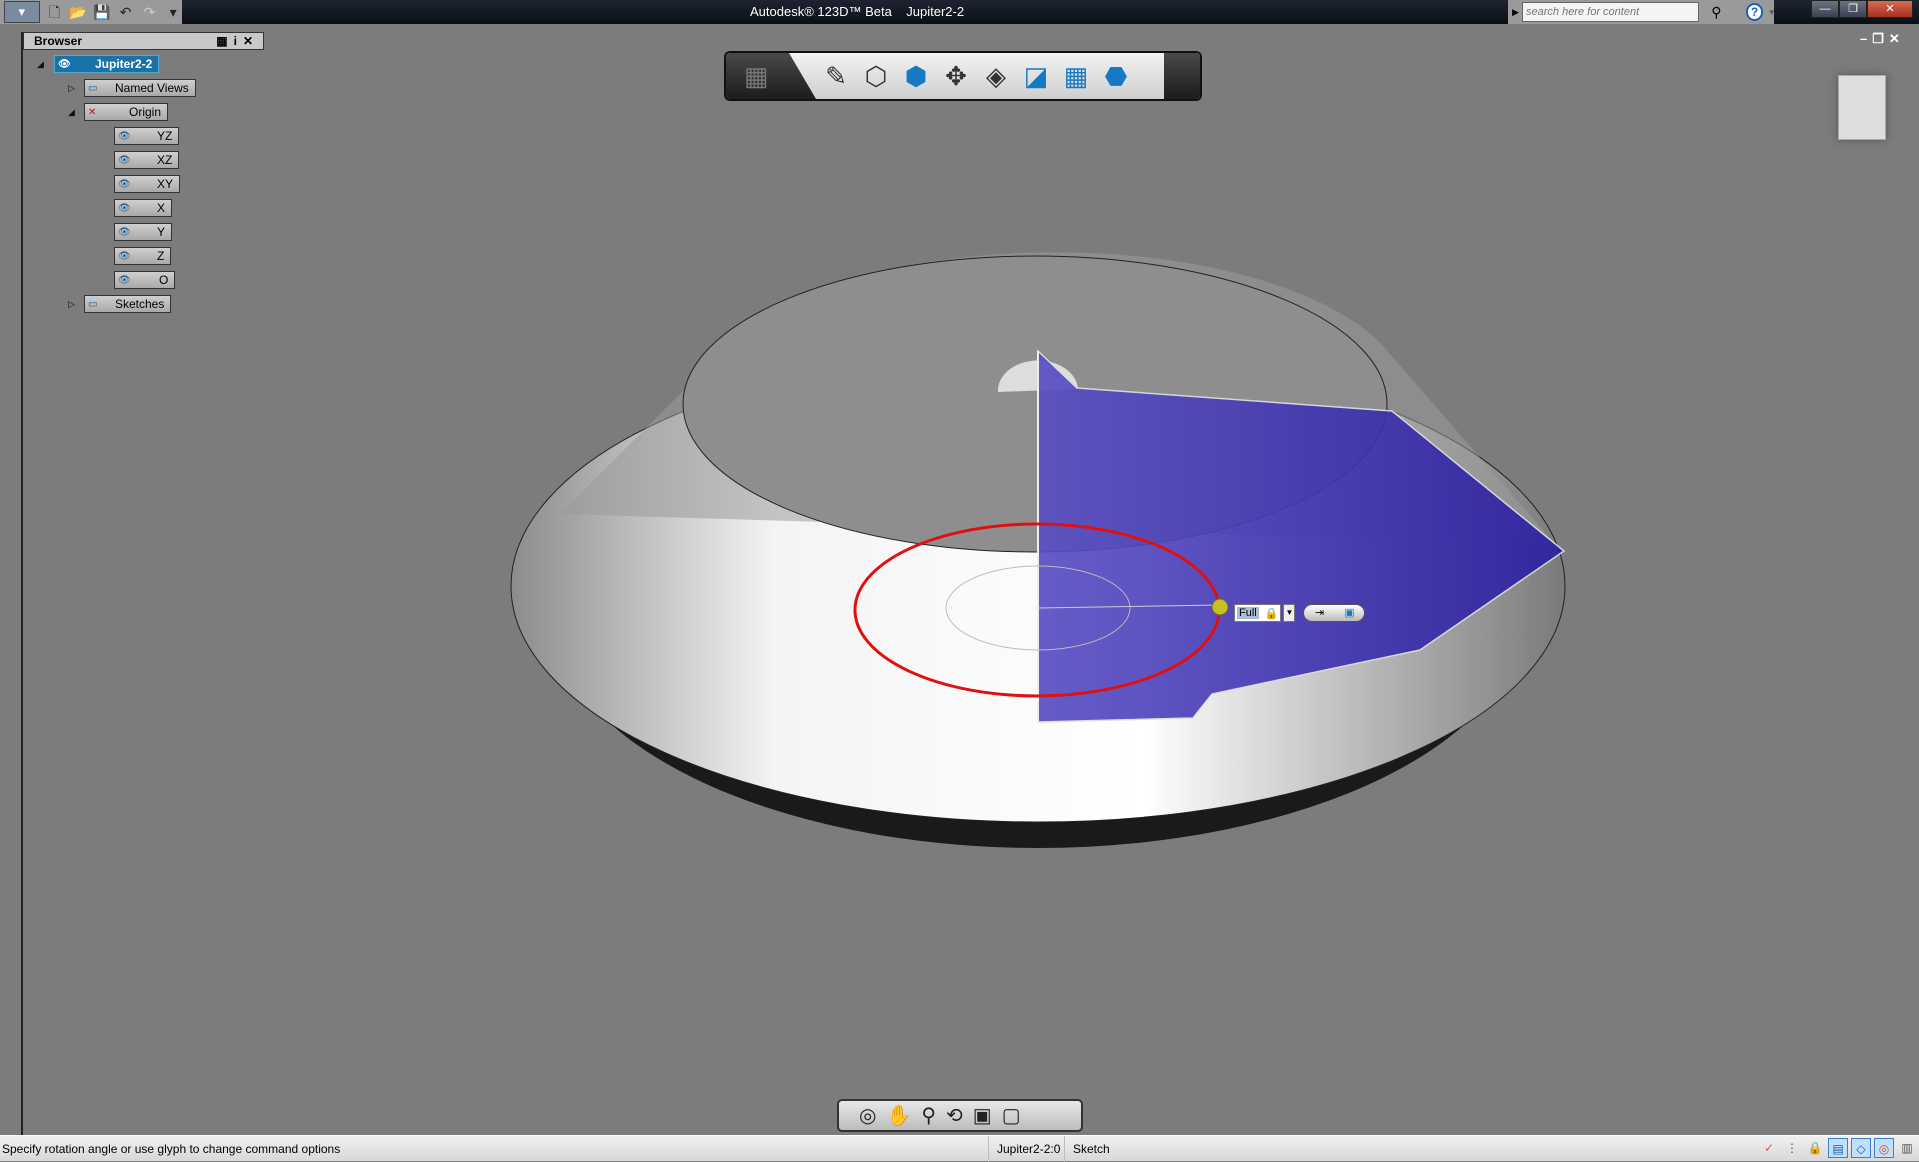 This screenshot has height=1162, width=1919. Describe the element at coordinates (996, 76) in the screenshot. I see `modify-icon: ◈` at that location.